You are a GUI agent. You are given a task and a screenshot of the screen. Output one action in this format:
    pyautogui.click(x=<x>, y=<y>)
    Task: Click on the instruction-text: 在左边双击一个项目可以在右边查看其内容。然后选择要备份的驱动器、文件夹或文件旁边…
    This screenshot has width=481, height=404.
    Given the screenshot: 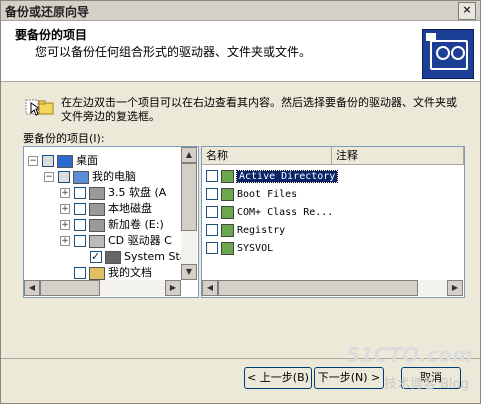 What is the action you would take?
    pyautogui.click(x=259, y=109)
    